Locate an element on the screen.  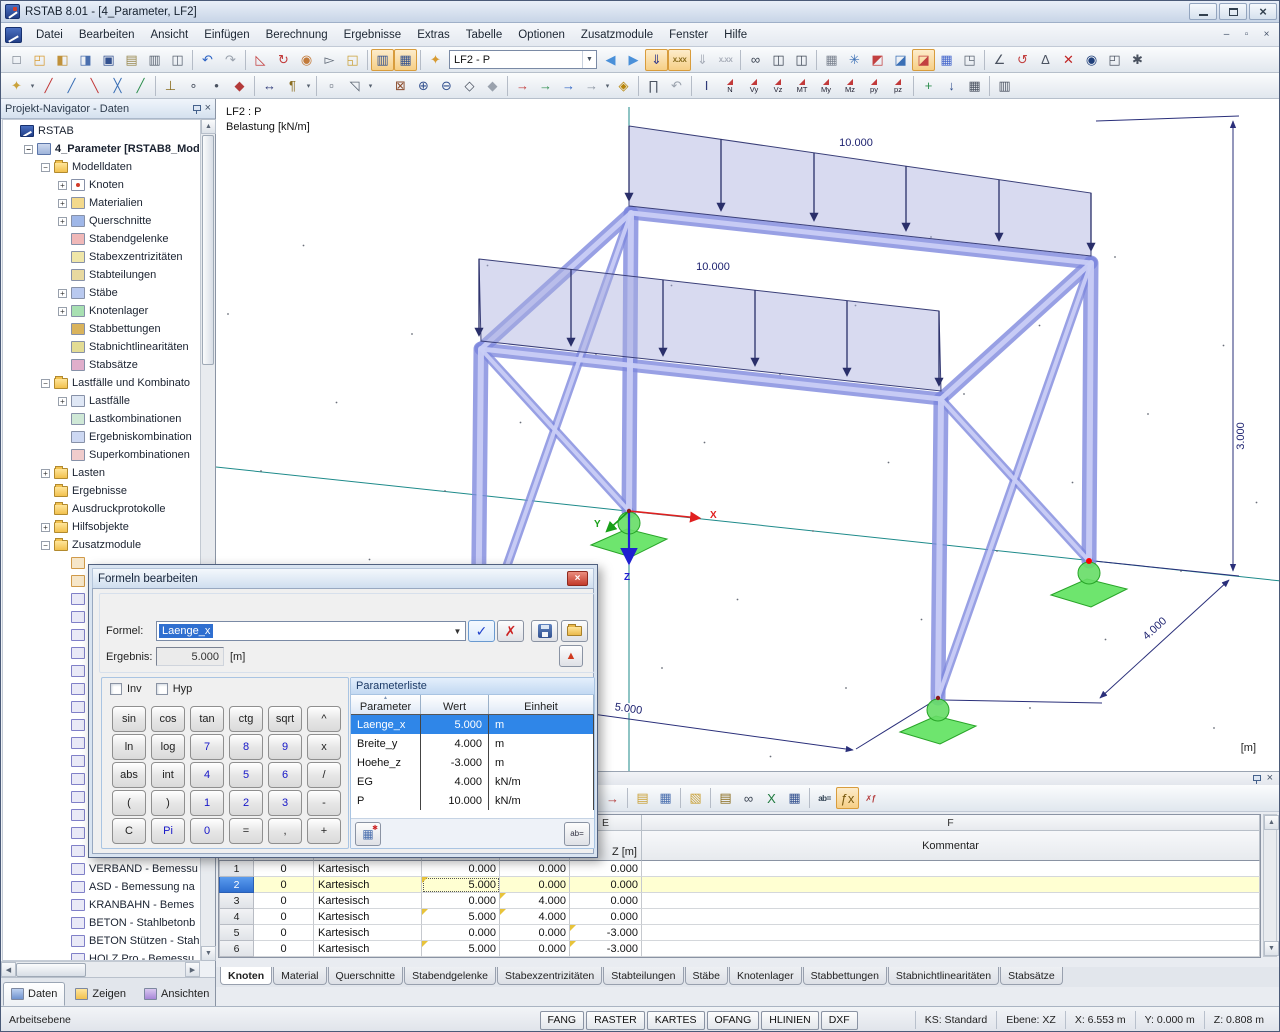
cell-y: 4.000 is located at coordinates (535, 917).